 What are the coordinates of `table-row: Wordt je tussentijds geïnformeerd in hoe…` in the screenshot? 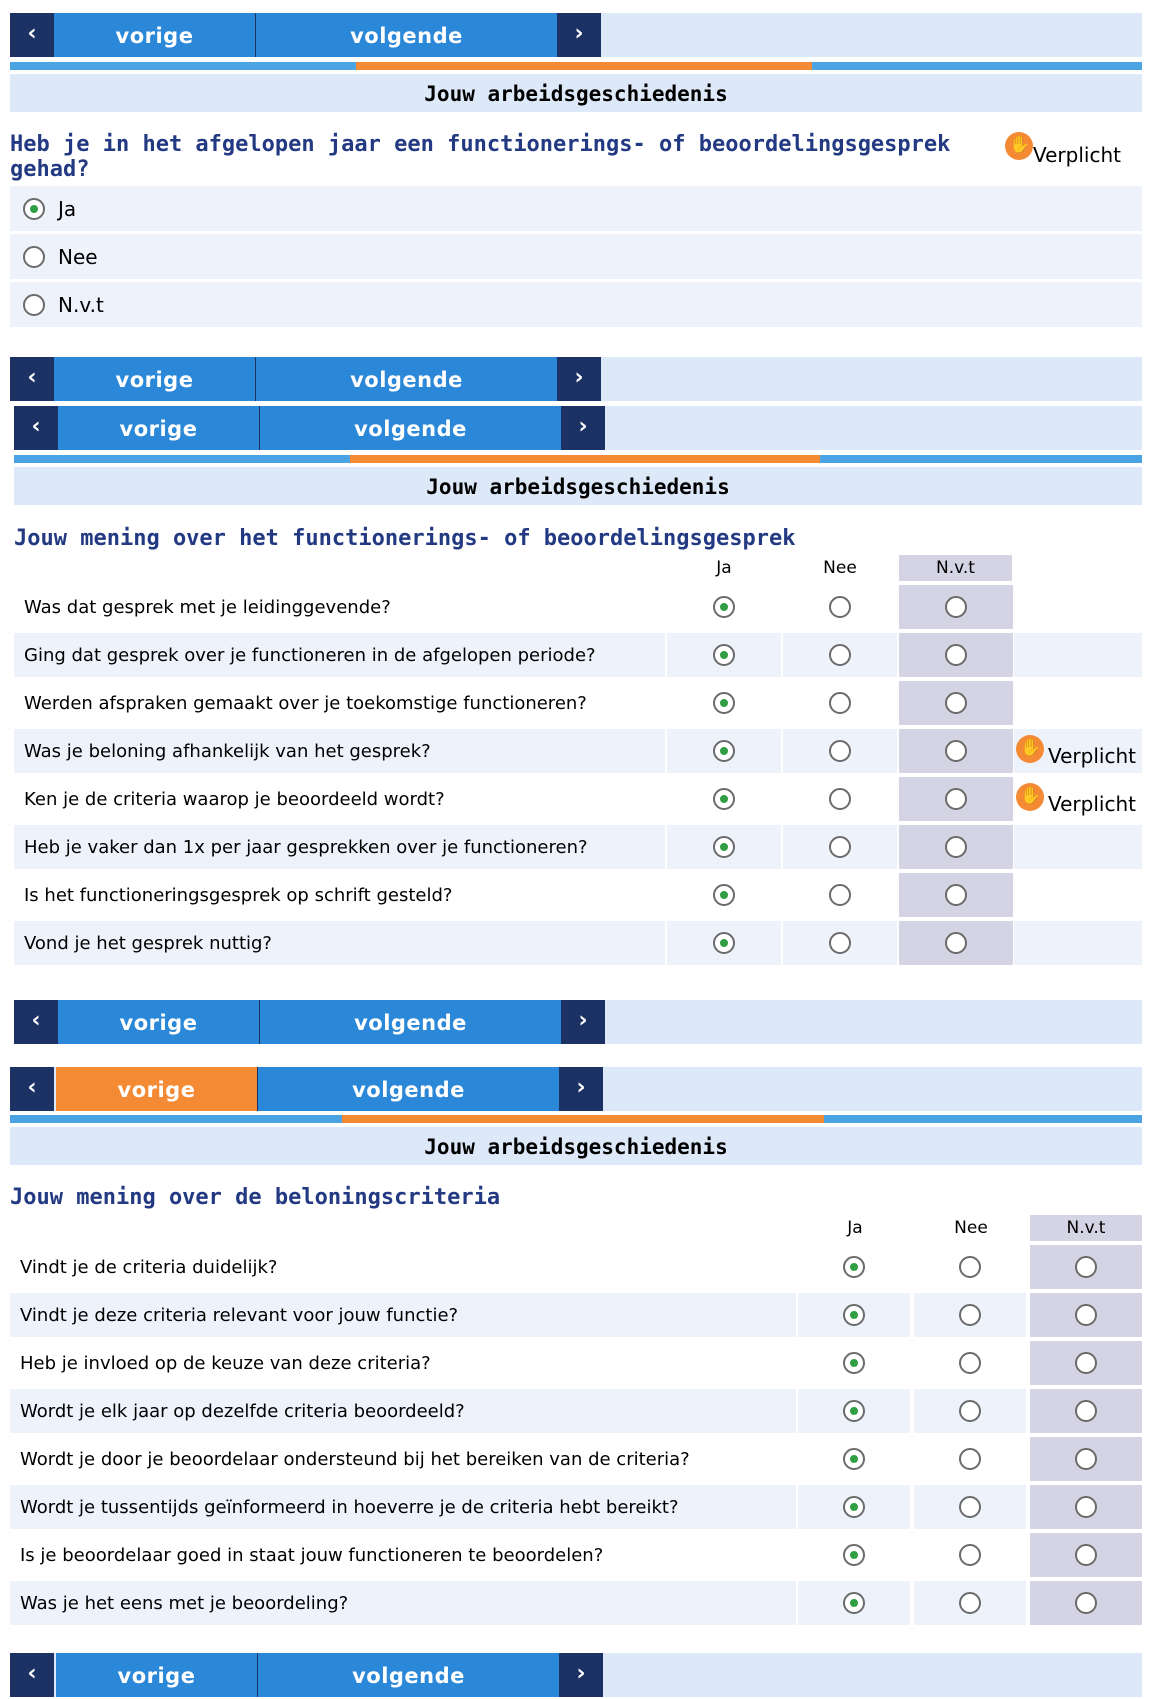 It's located at (576, 1507).